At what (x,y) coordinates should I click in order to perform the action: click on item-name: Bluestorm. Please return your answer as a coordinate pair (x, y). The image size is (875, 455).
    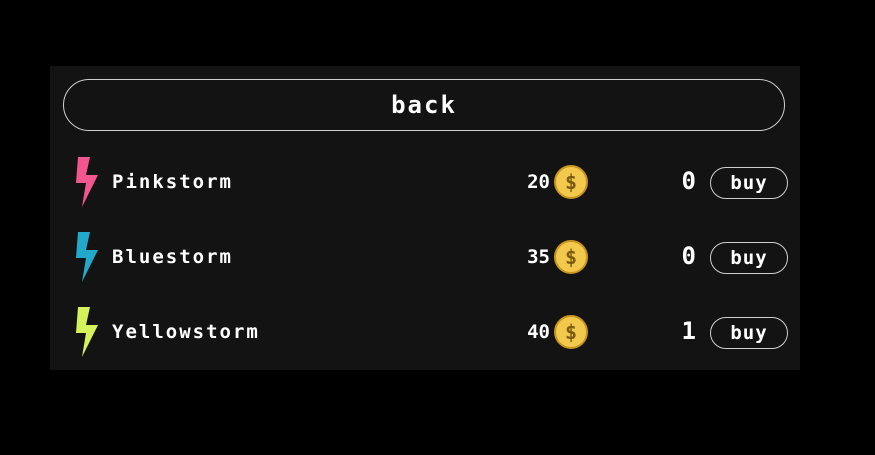
    Looking at the image, I should click on (172, 257).